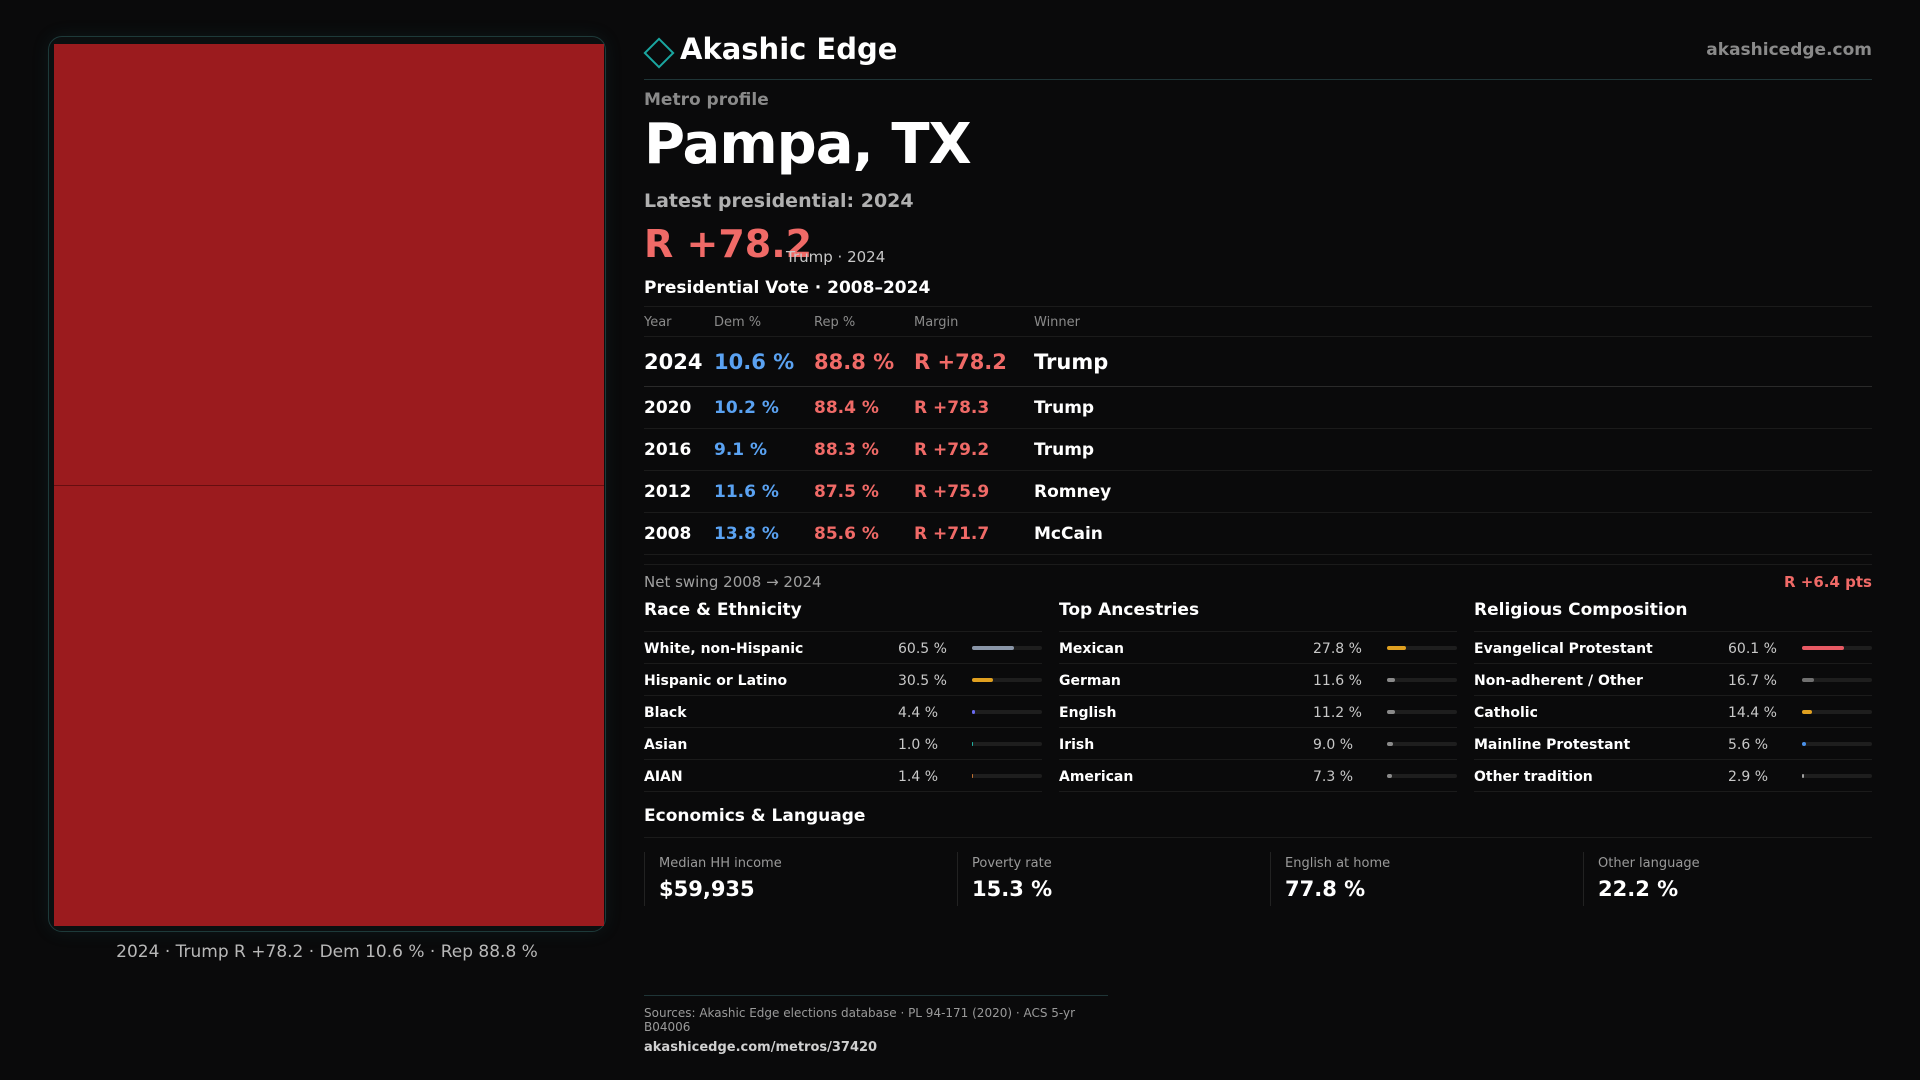  Describe the element at coordinates (1453, 321) in the screenshot. I see `header-winner: Winner` at that location.